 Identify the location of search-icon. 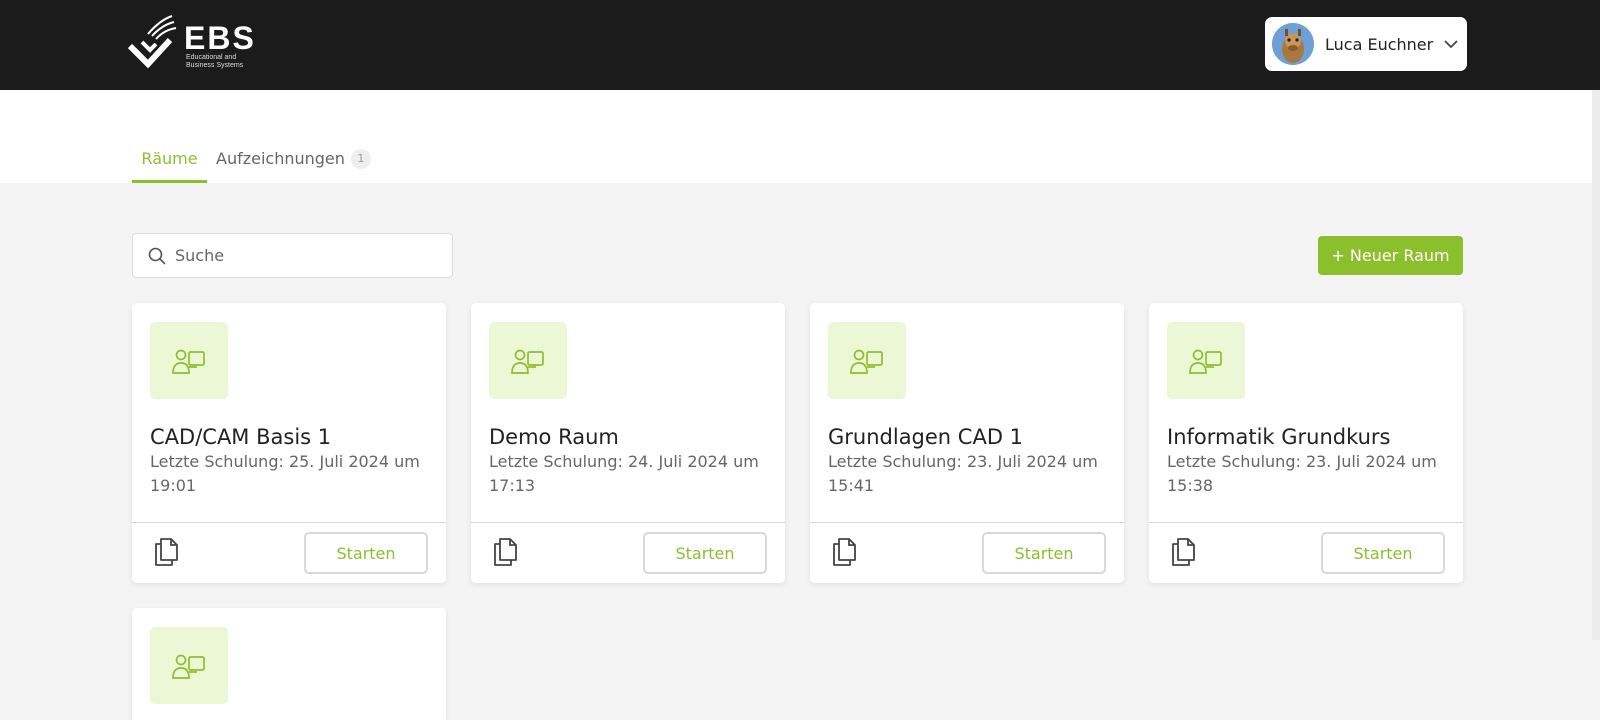
(157, 256).